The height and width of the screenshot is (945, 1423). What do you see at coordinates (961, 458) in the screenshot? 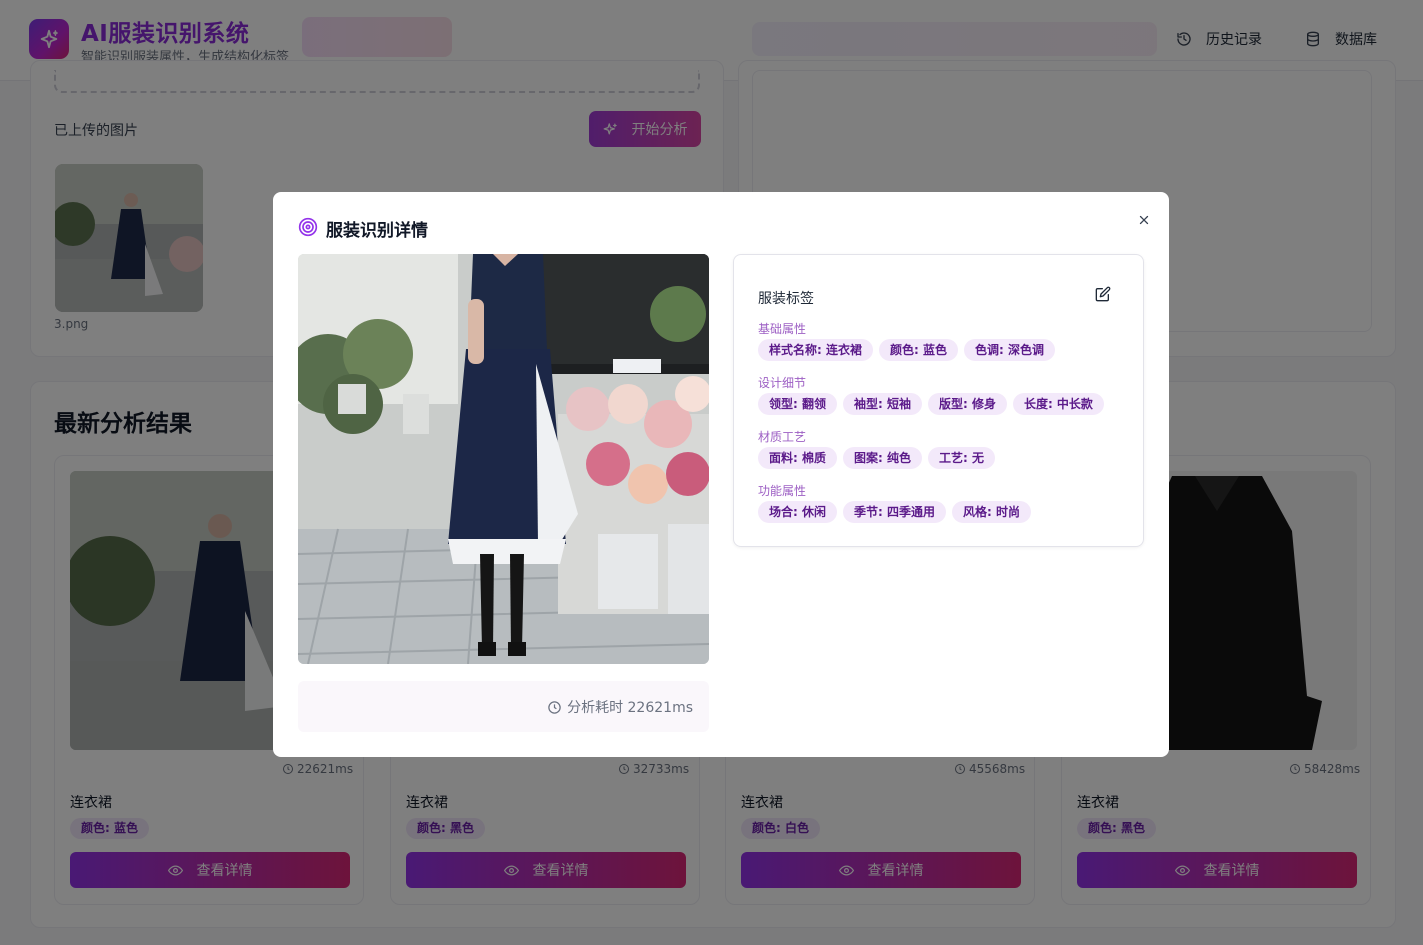
I see `tag-chip: 工艺: 无` at bounding box center [961, 458].